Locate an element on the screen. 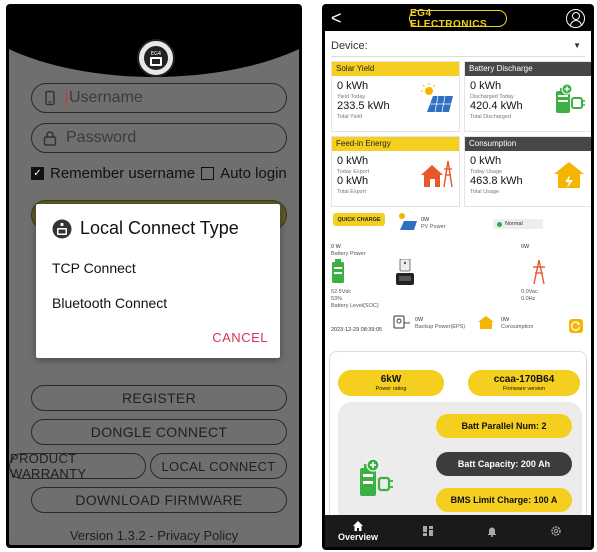 The image size is (597, 552). remember-username-checkbox: ✓ is located at coordinates (37, 173).